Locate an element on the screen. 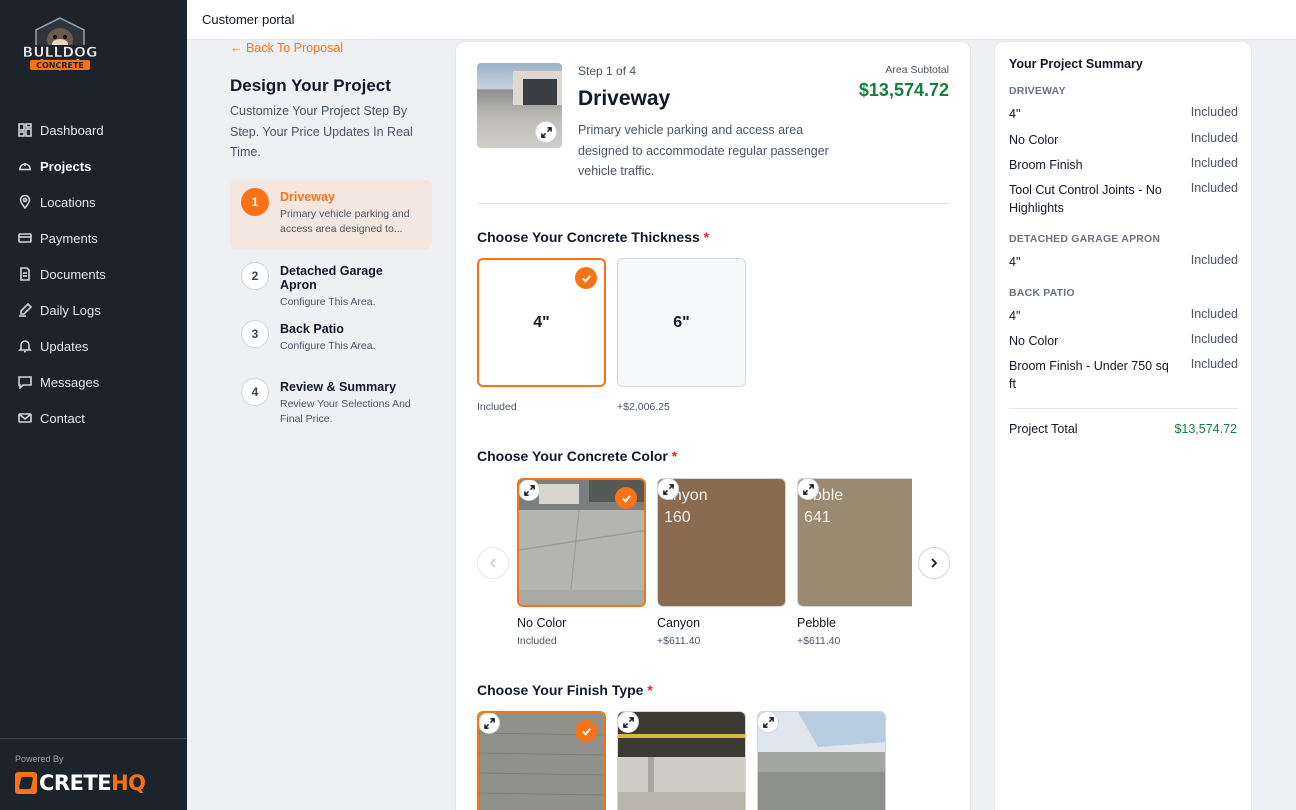  sidebar-item-label: Messages is located at coordinates (70, 382).